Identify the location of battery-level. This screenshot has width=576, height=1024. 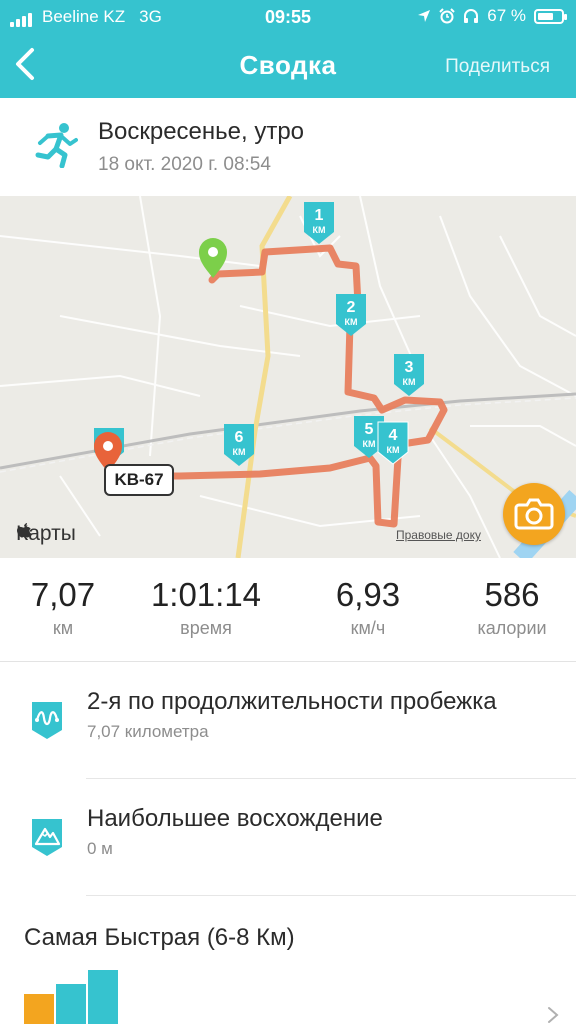
(545, 16).